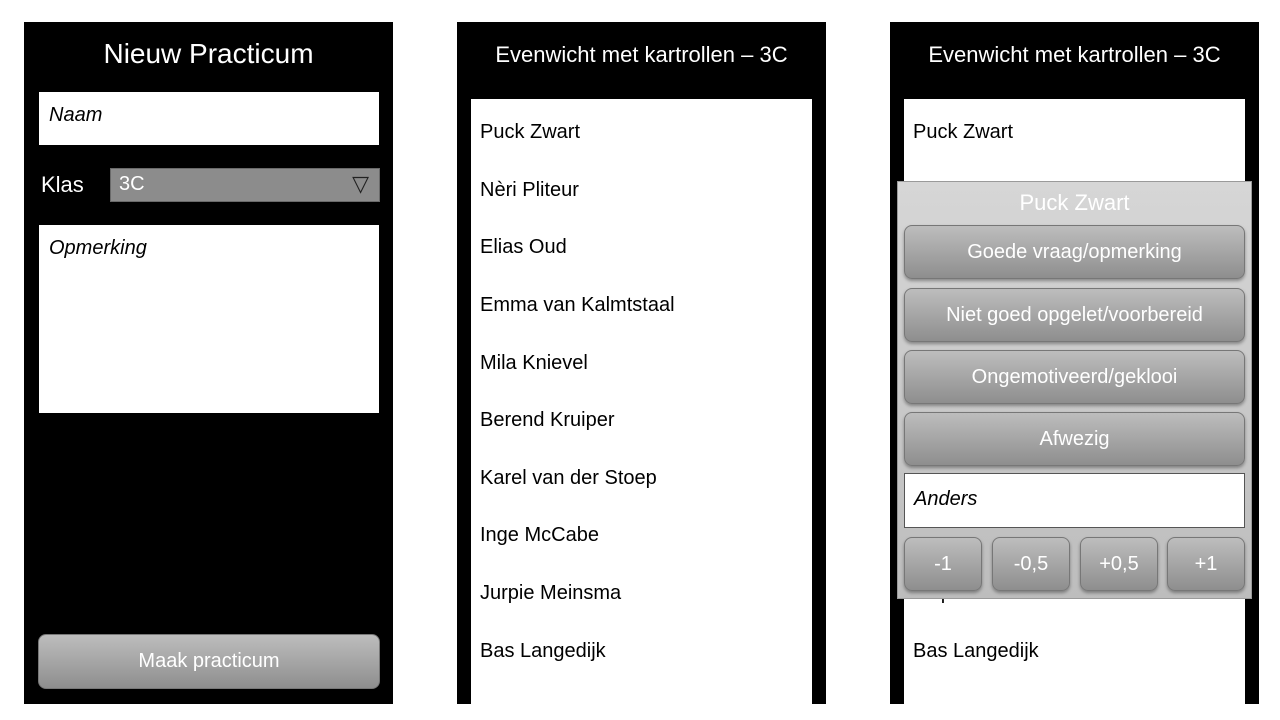  I want to click on list-item: Jurpie Meinsma, so click(550, 593).